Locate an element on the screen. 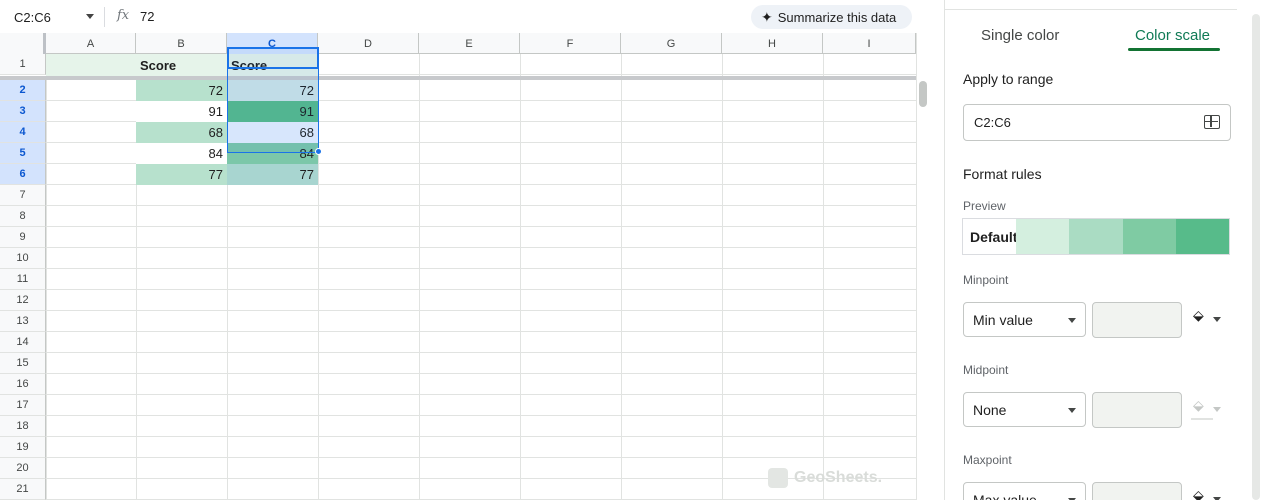 The height and width of the screenshot is (500, 1280). header-cell is located at coordinates (91, 65).